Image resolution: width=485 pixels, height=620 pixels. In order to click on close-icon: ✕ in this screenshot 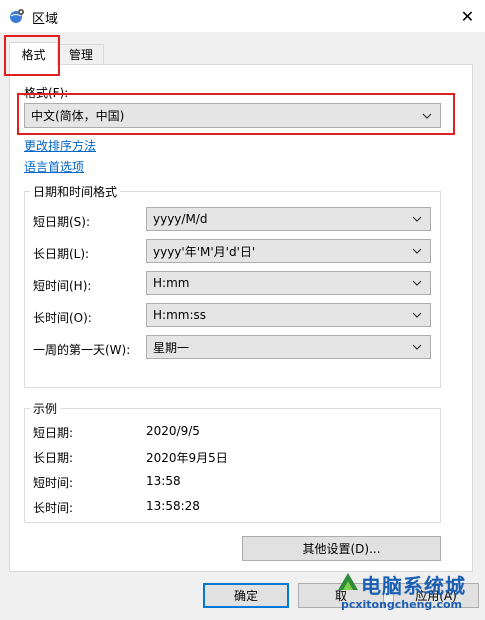, I will do `click(467, 16)`.